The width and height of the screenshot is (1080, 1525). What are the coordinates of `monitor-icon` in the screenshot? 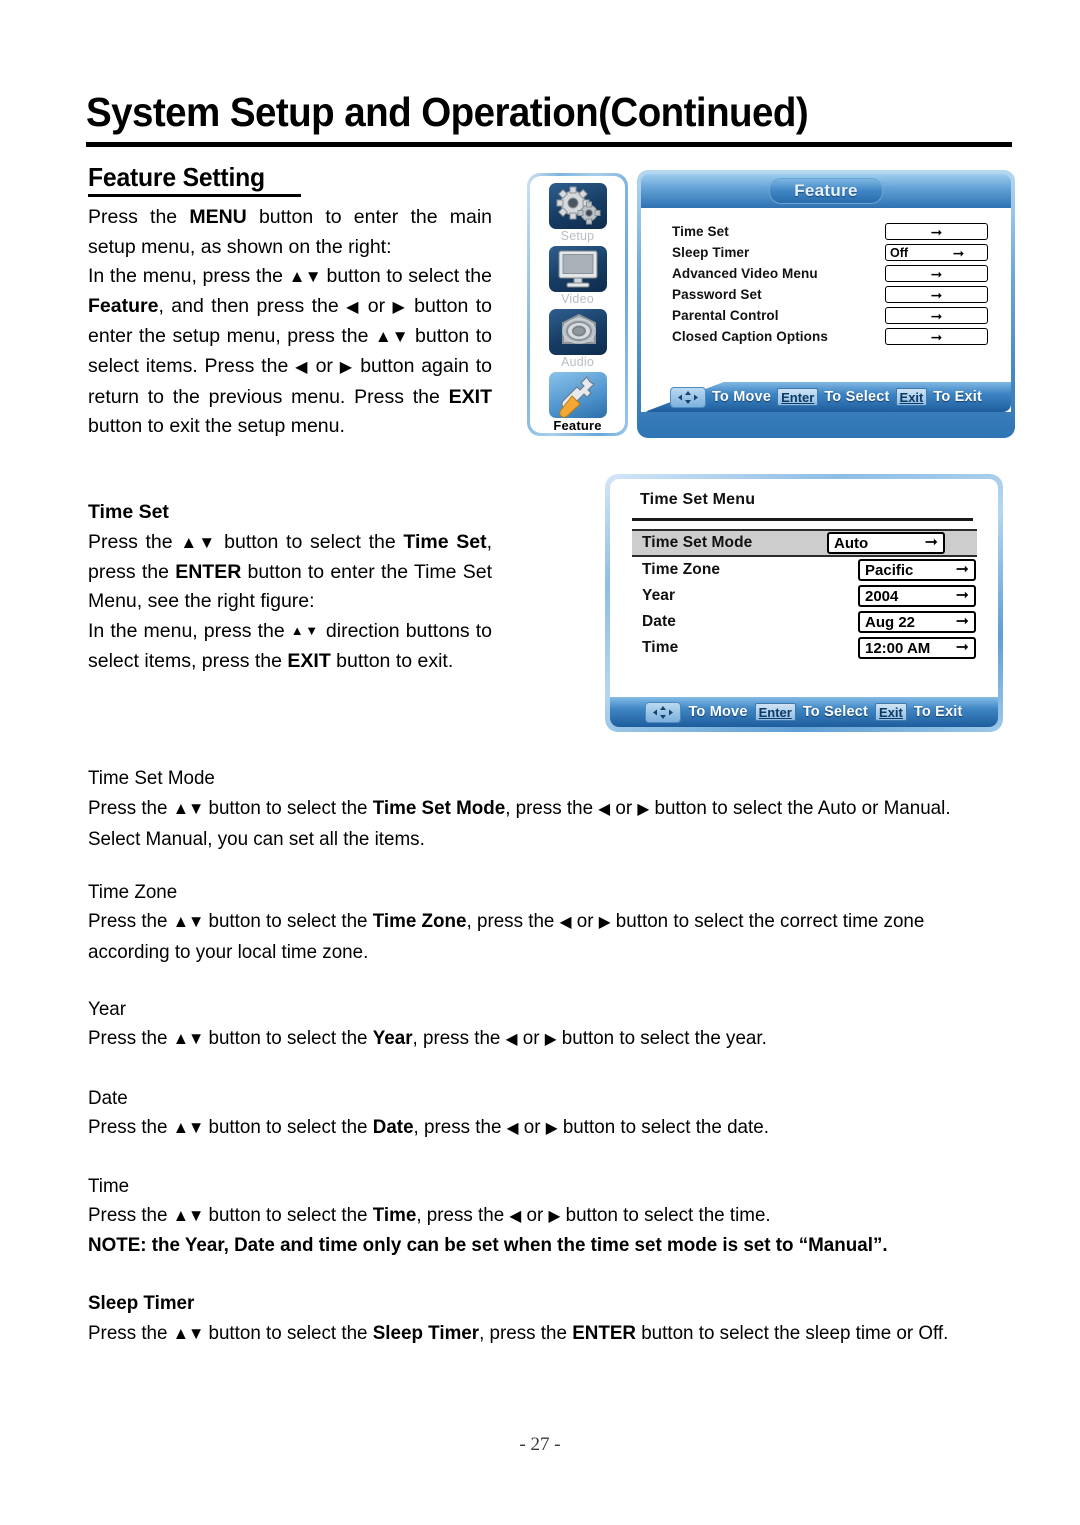 It's located at (577, 269).